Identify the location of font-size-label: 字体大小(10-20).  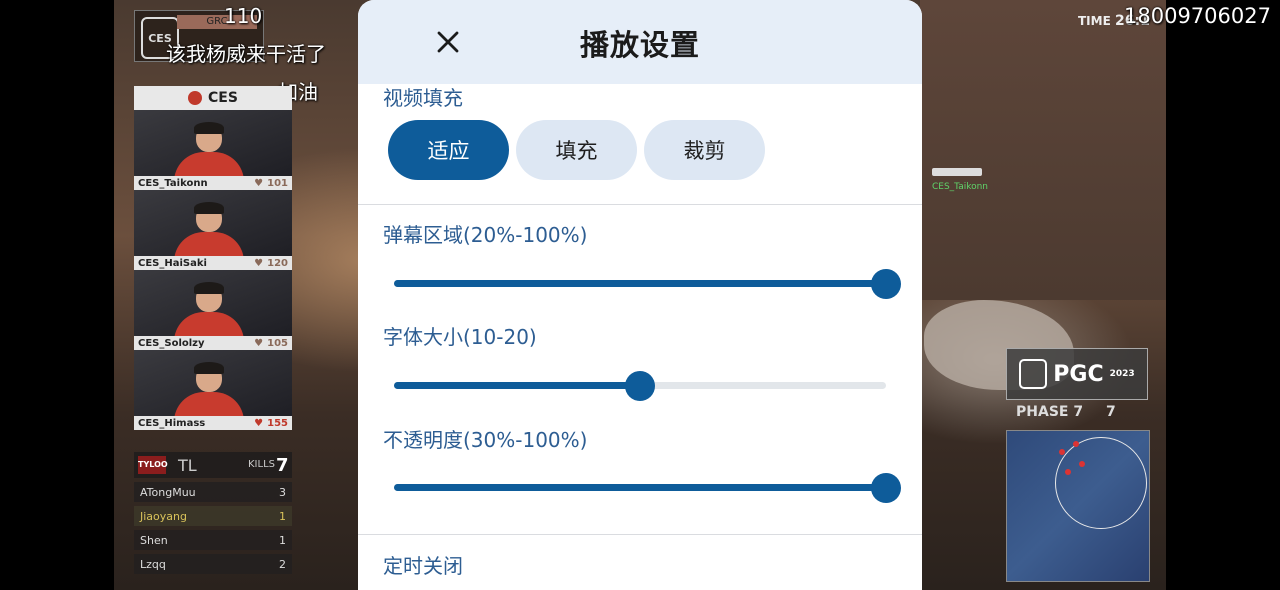
(460, 337).